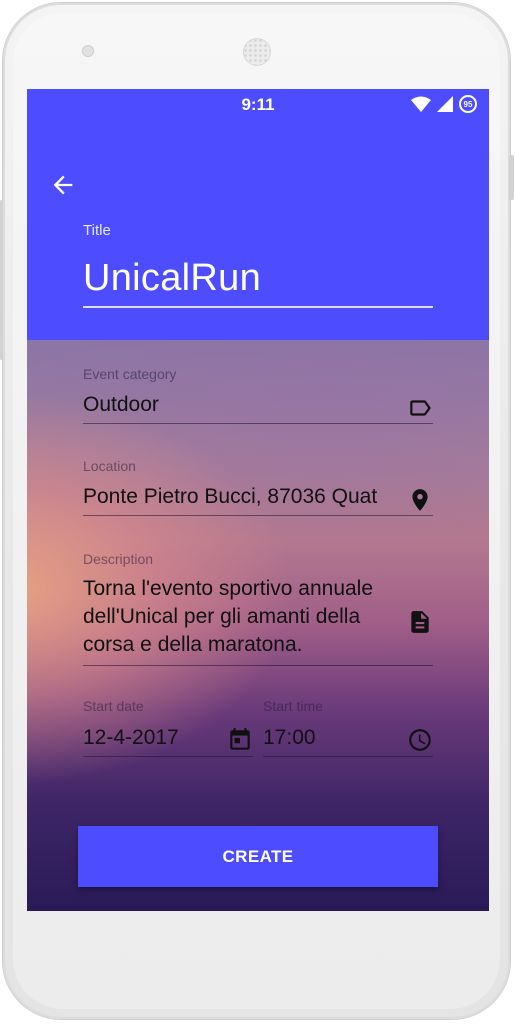  Describe the element at coordinates (348, 756) in the screenshot. I see `start-time-underline` at that location.